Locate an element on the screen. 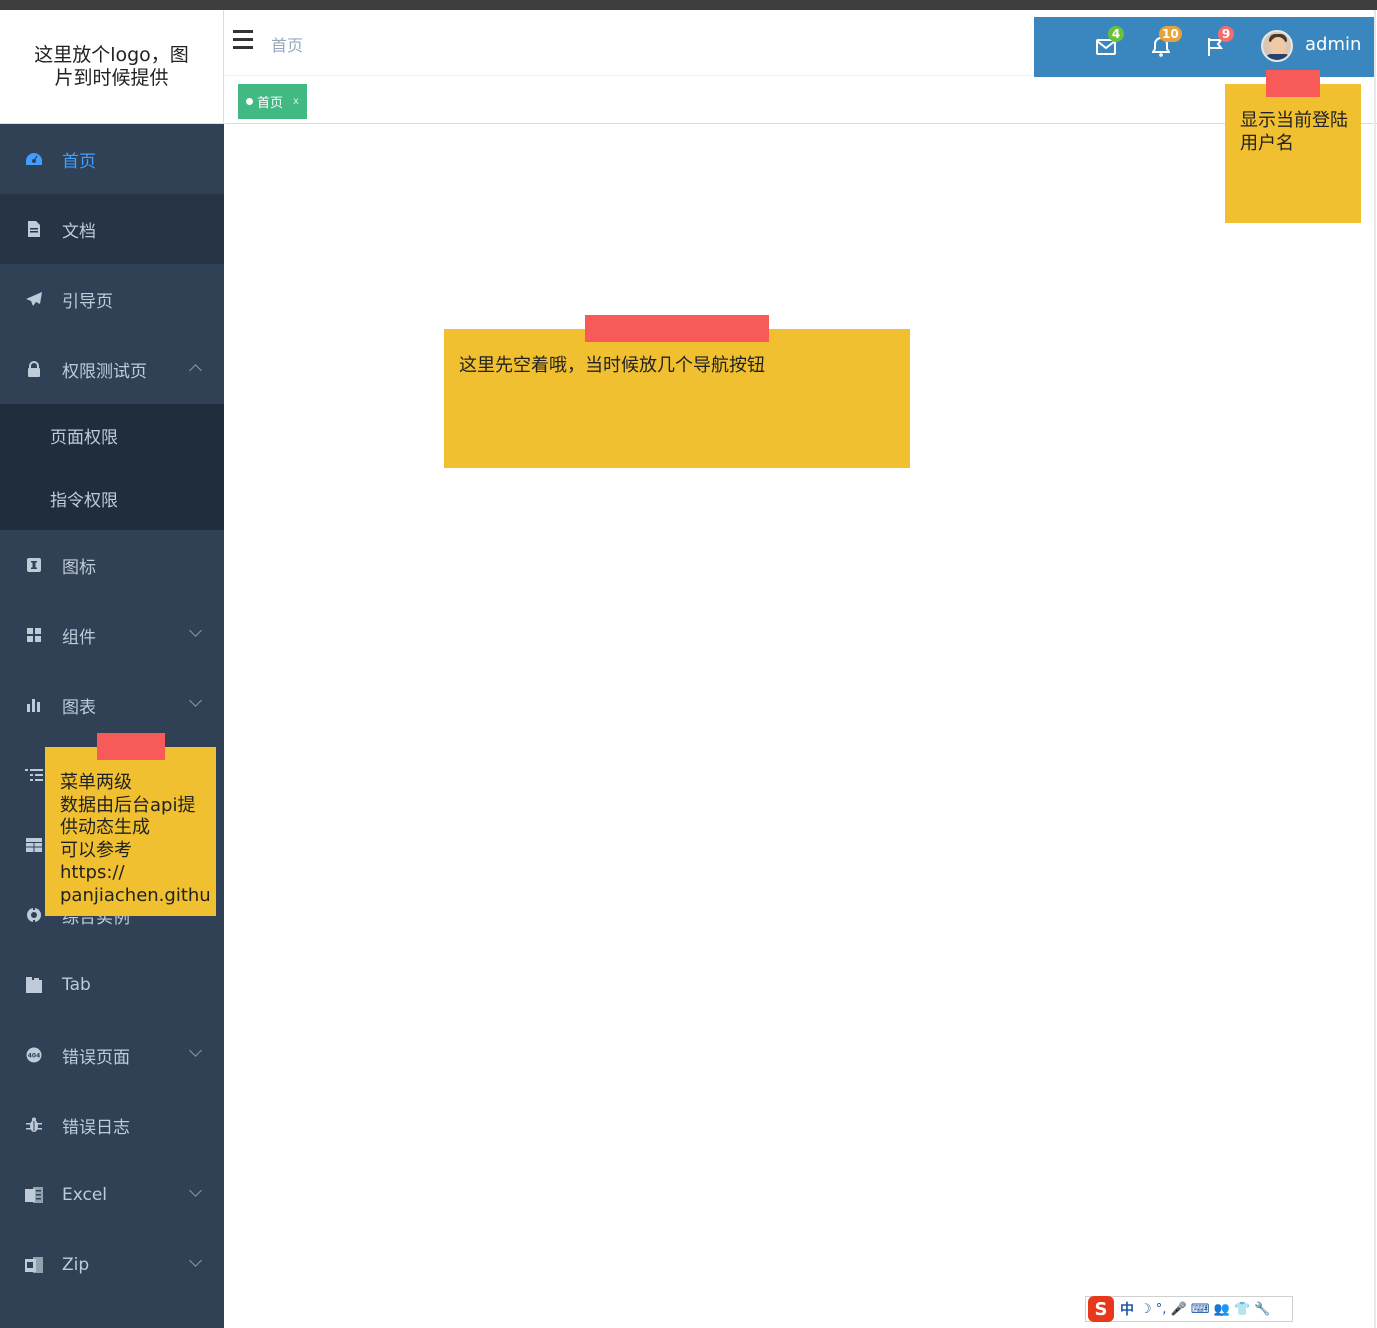 The image size is (1377, 1328). notification-button: 10 is located at coordinates (1165, 41).